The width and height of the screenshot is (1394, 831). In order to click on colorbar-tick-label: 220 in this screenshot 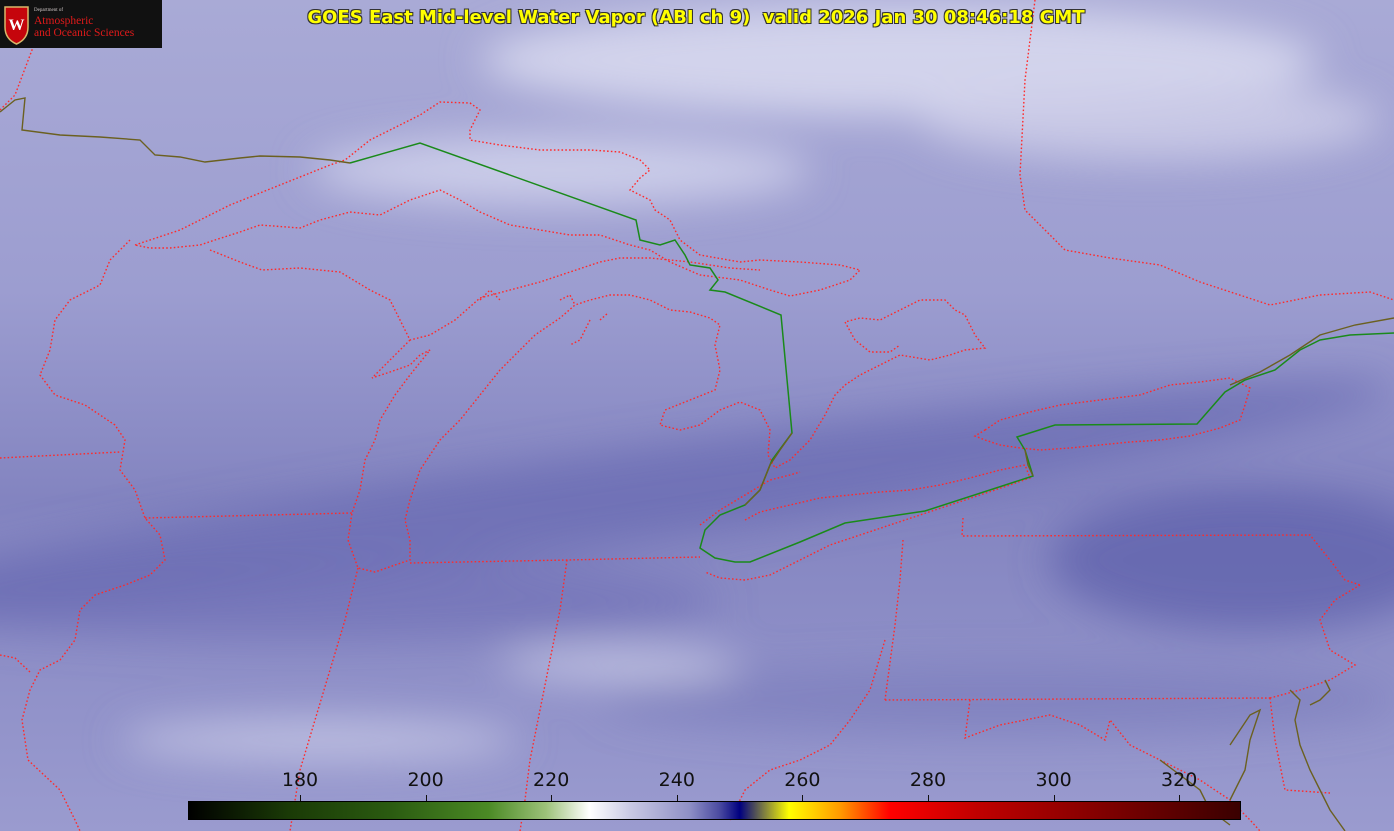, I will do `click(551, 780)`.